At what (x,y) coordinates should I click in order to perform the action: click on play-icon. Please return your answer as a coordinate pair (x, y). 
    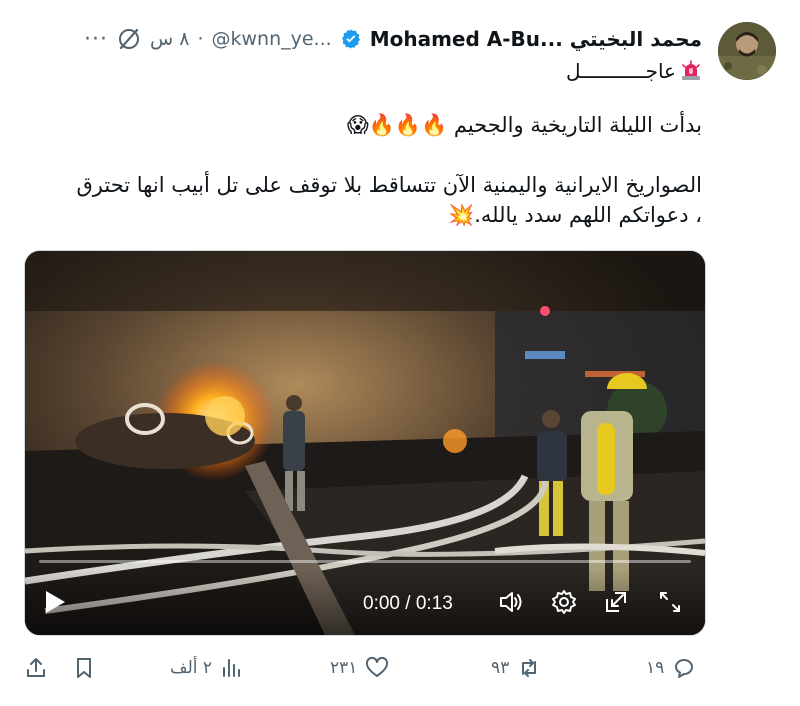
    Looking at the image, I should click on (55, 602).